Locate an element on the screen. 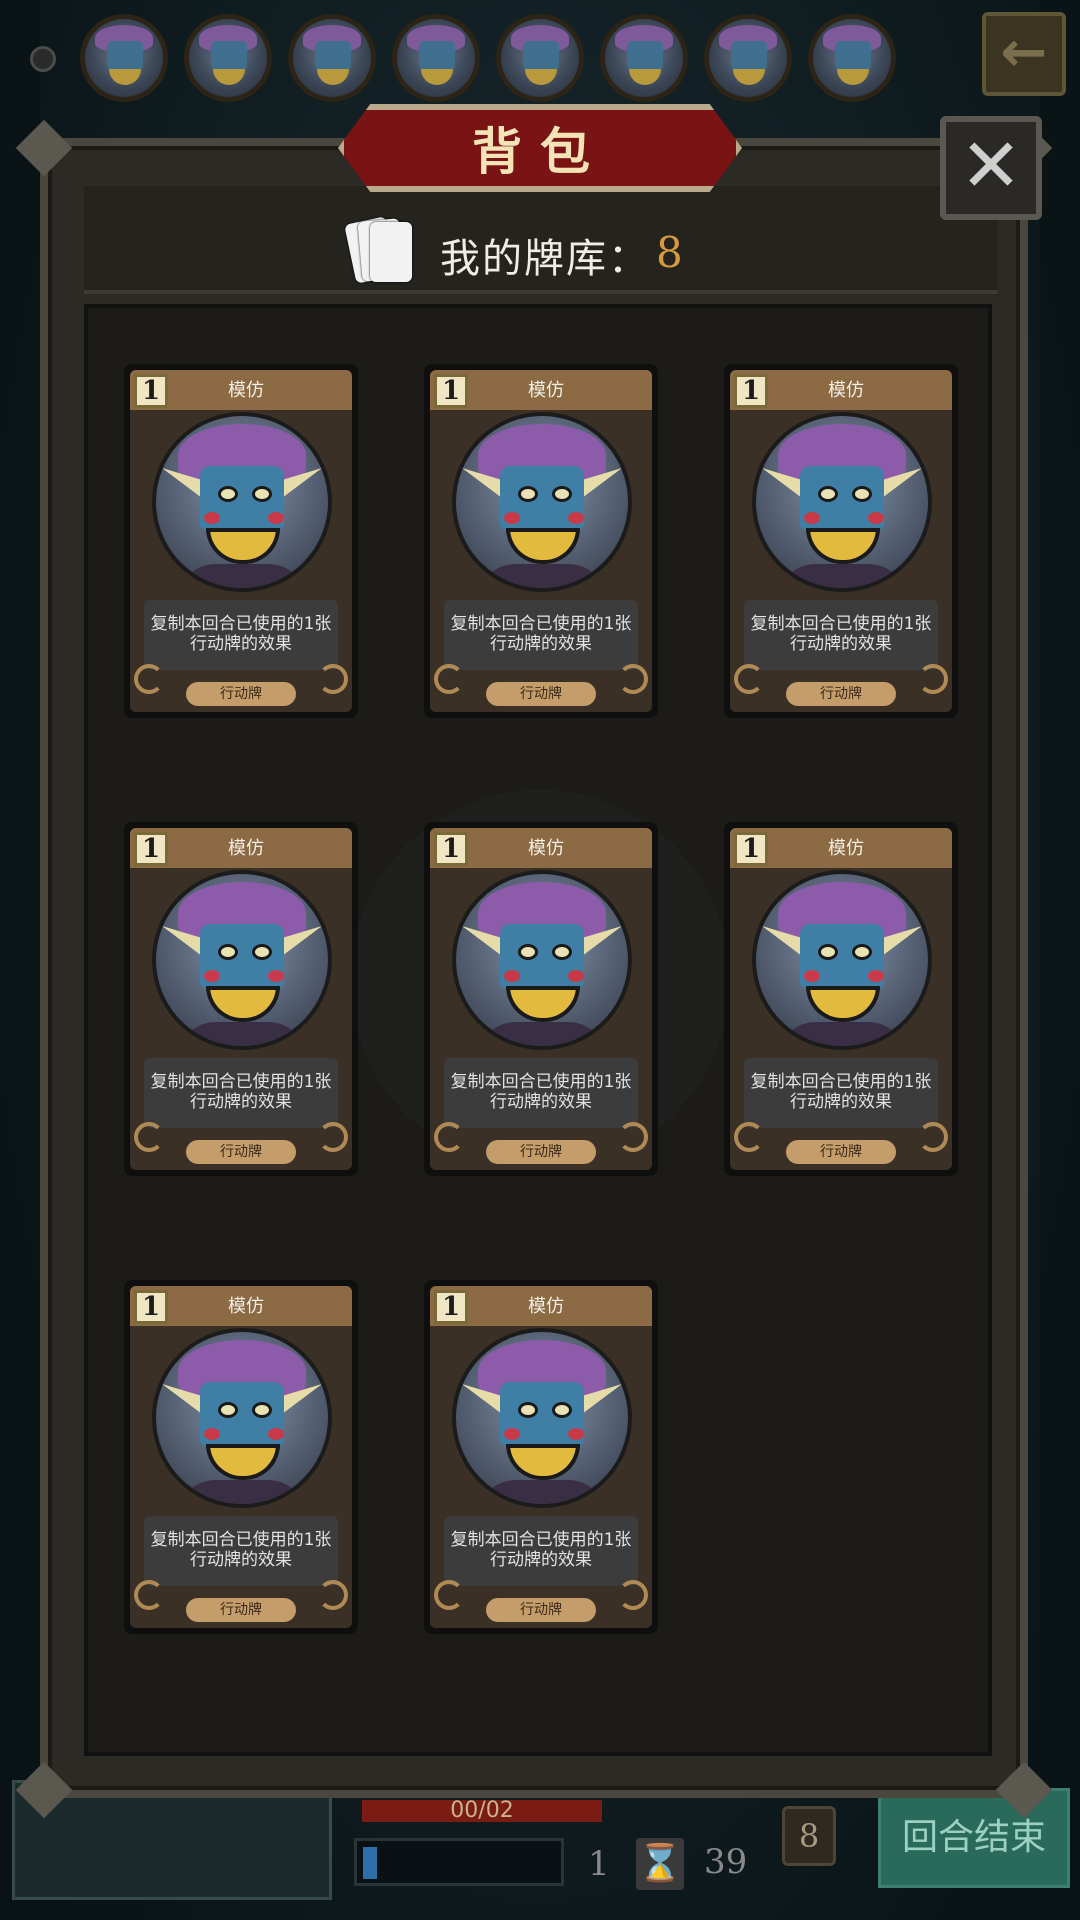 This screenshot has width=1080, height=1920. deck-count: 8 is located at coordinates (669, 252).